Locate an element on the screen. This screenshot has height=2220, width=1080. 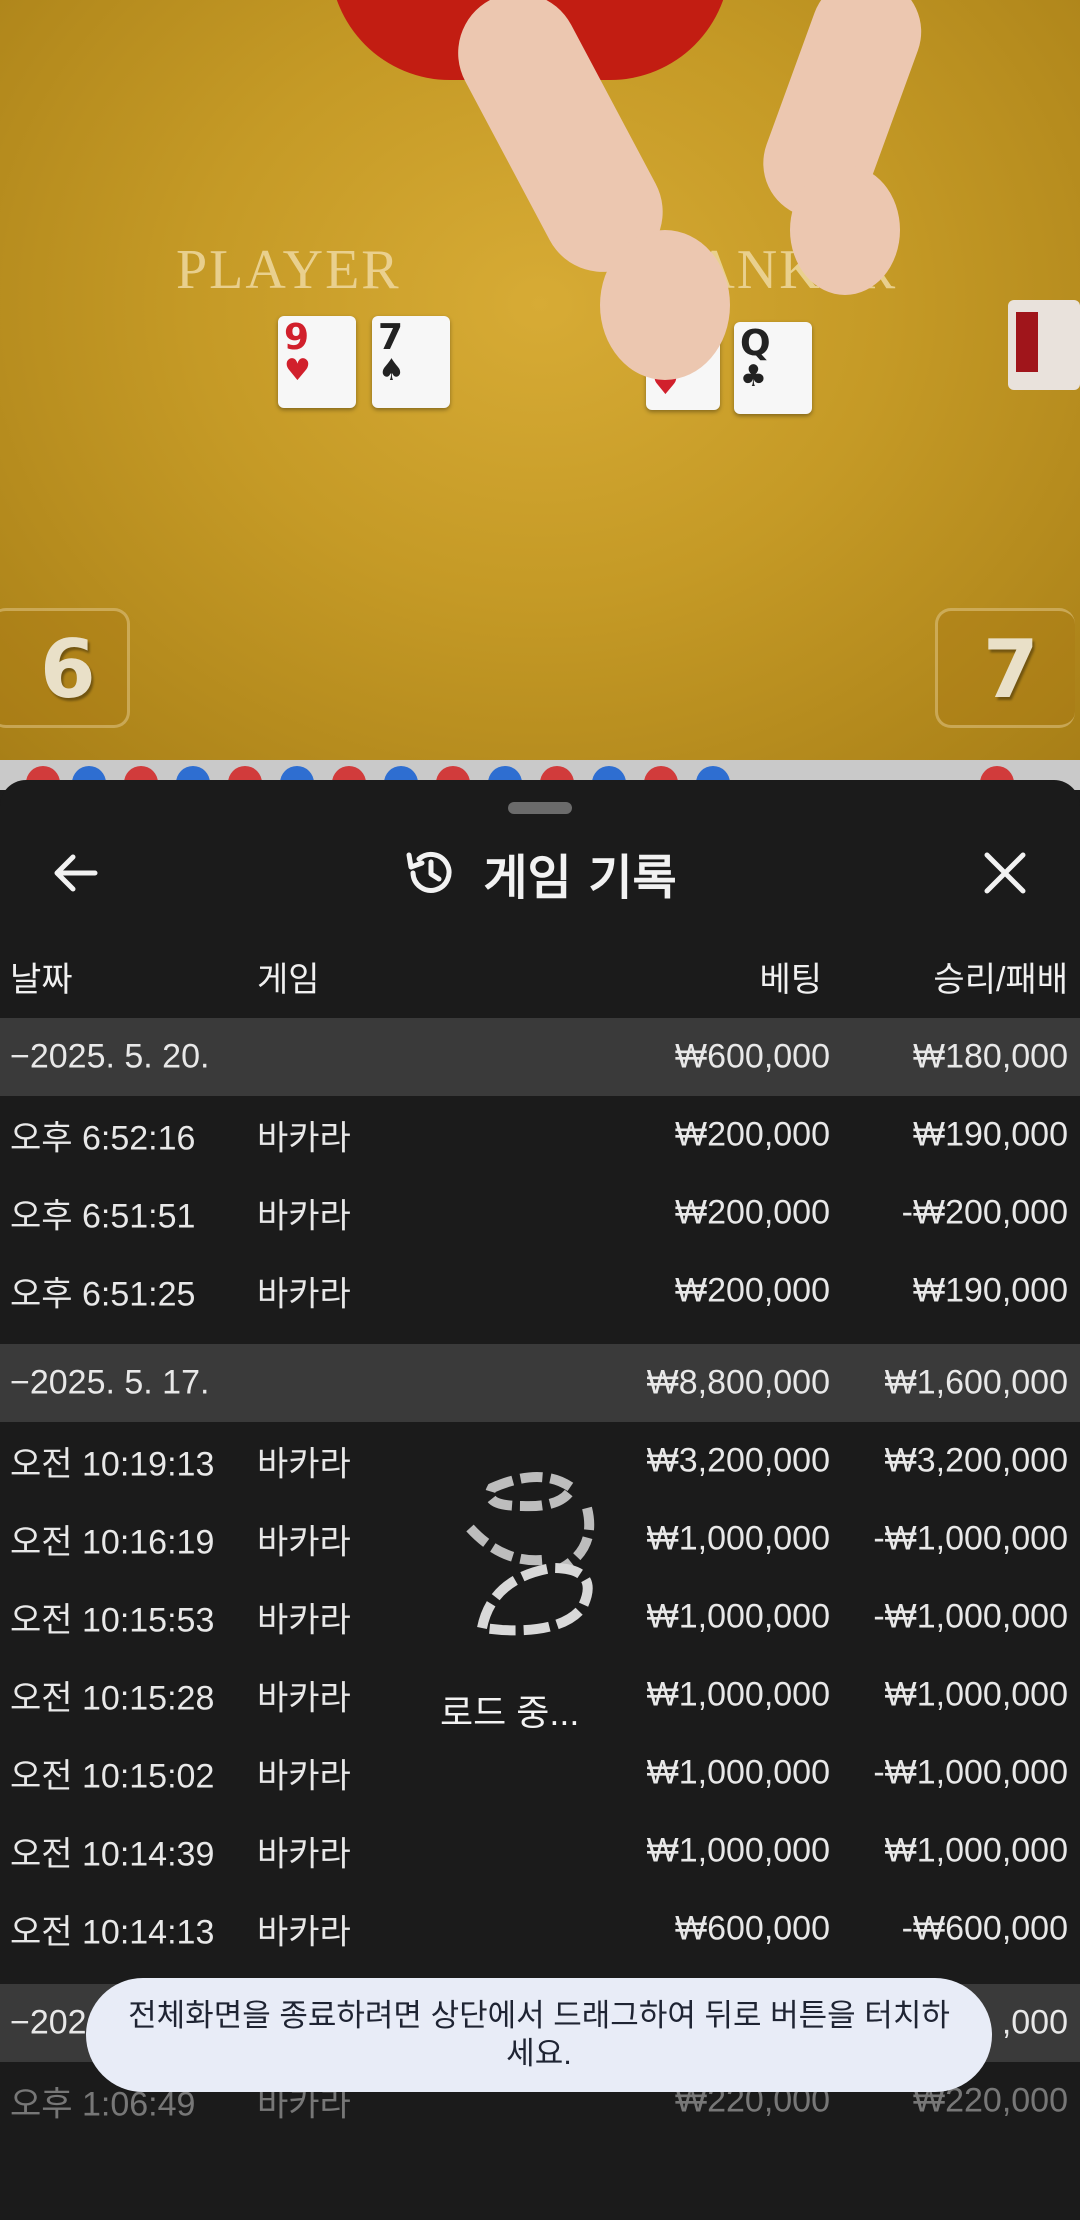
banker-score-box: 7 is located at coordinates (1005, 668).